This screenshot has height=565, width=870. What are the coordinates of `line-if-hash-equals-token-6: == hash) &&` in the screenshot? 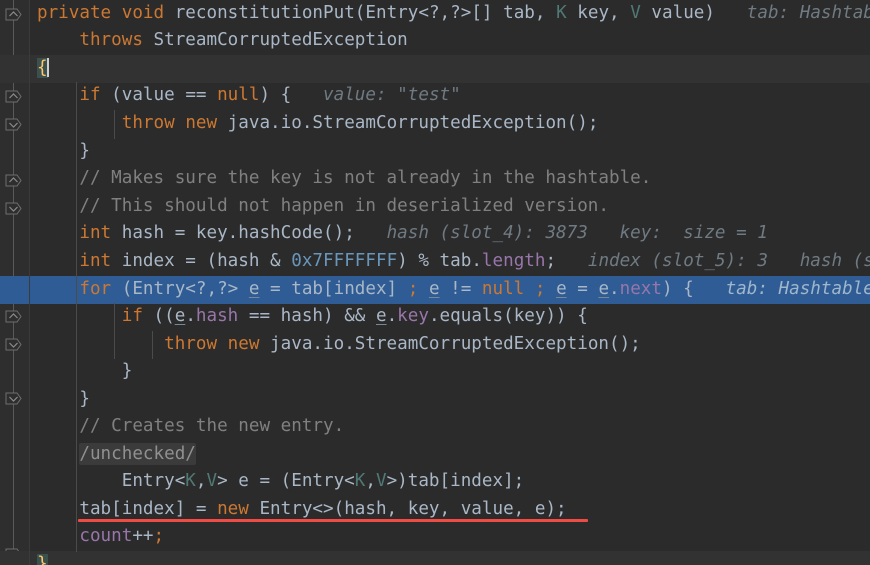 It's located at (307, 316).